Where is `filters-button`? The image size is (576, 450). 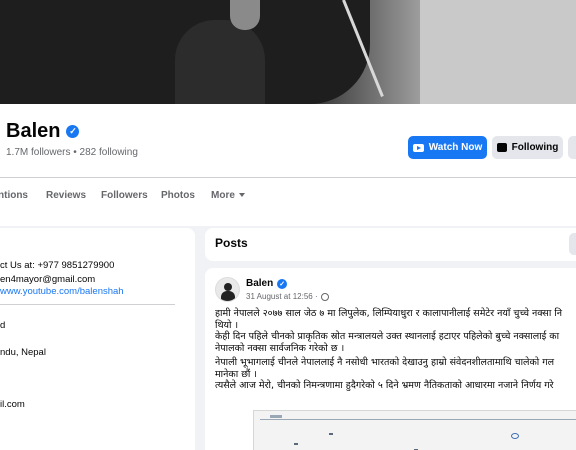
filters-button is located at coordinates (572, 244).